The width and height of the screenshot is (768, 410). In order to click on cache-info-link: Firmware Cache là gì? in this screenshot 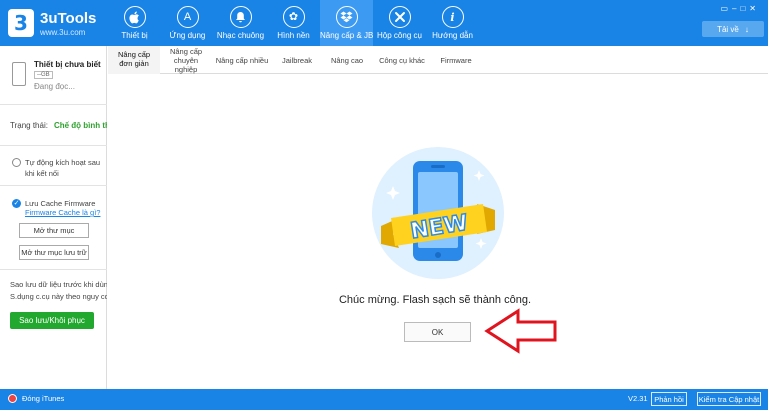, I will do `click(62, 212)`.